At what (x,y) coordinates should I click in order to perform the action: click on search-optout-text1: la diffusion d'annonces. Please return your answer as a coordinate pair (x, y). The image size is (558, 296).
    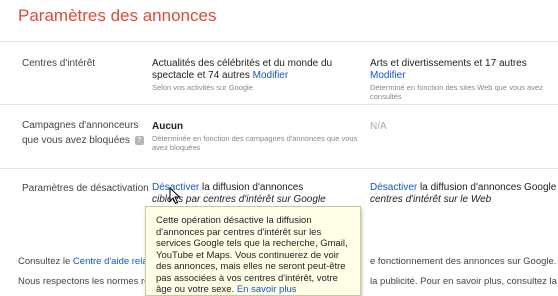
    Looking at the image, I should click on (253, 187).